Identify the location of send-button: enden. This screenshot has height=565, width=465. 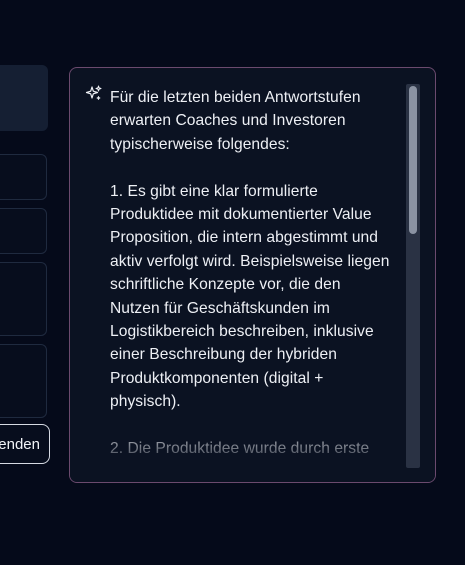
(25, 444).